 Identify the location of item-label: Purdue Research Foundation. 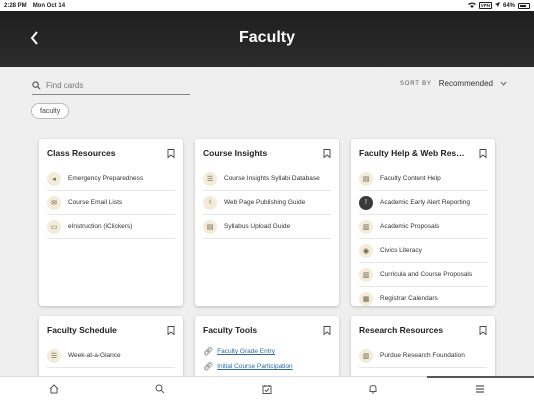
(422, 355).